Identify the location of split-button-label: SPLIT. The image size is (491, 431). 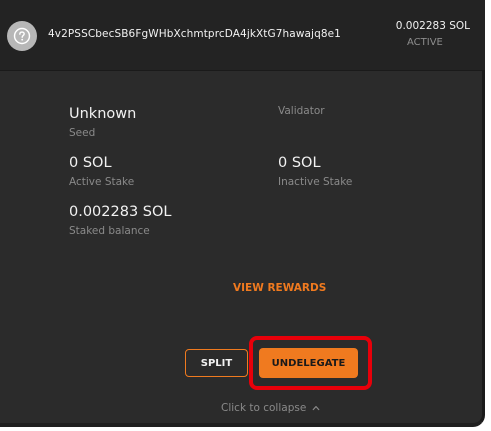
(216, 363).